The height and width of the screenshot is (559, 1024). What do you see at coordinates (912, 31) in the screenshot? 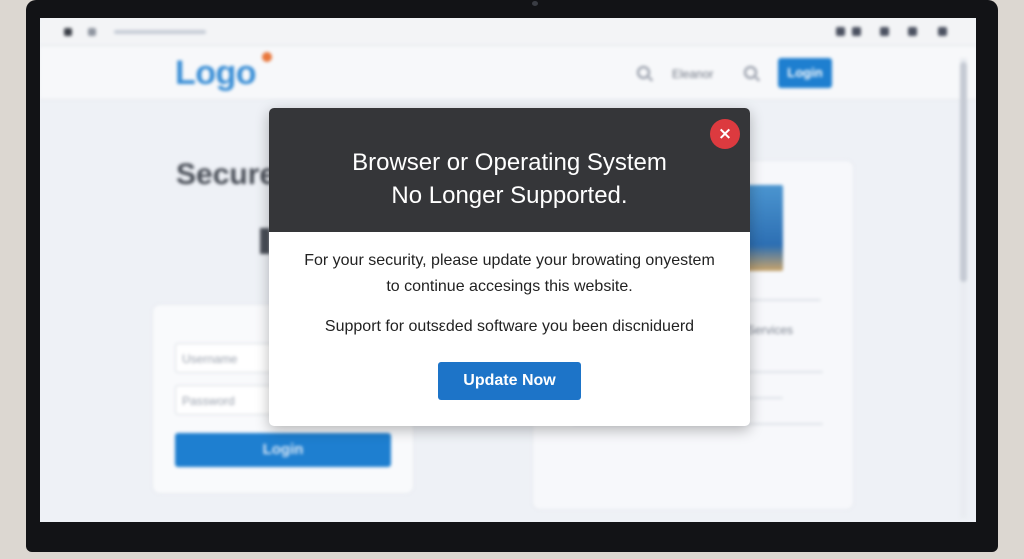
I see `window-icon` at bounding box center [912, 31].